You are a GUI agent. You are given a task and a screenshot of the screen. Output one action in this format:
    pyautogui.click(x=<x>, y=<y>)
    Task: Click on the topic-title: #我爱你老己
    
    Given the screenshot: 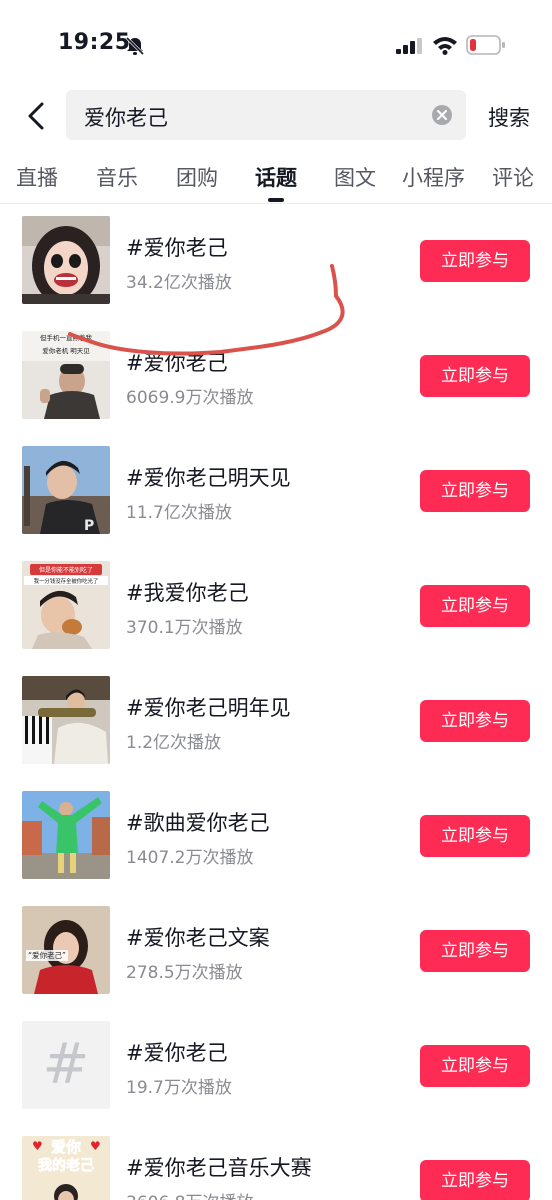 What is the action you would take?
    pyautogui.click(x=187, y=593)
    